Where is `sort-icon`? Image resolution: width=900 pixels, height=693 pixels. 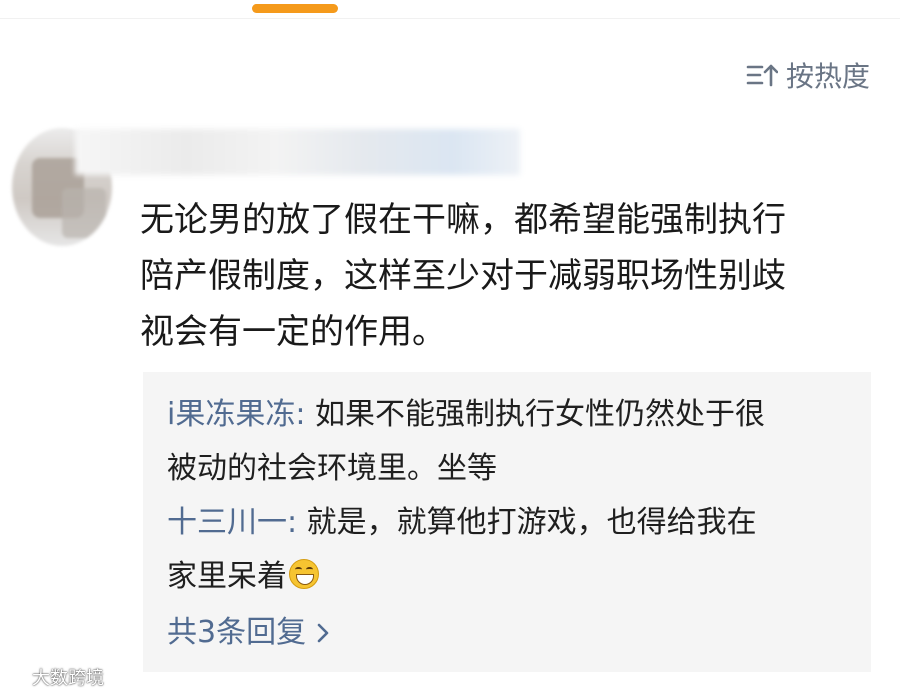
sort-icon is located at coordinates (762, 75).